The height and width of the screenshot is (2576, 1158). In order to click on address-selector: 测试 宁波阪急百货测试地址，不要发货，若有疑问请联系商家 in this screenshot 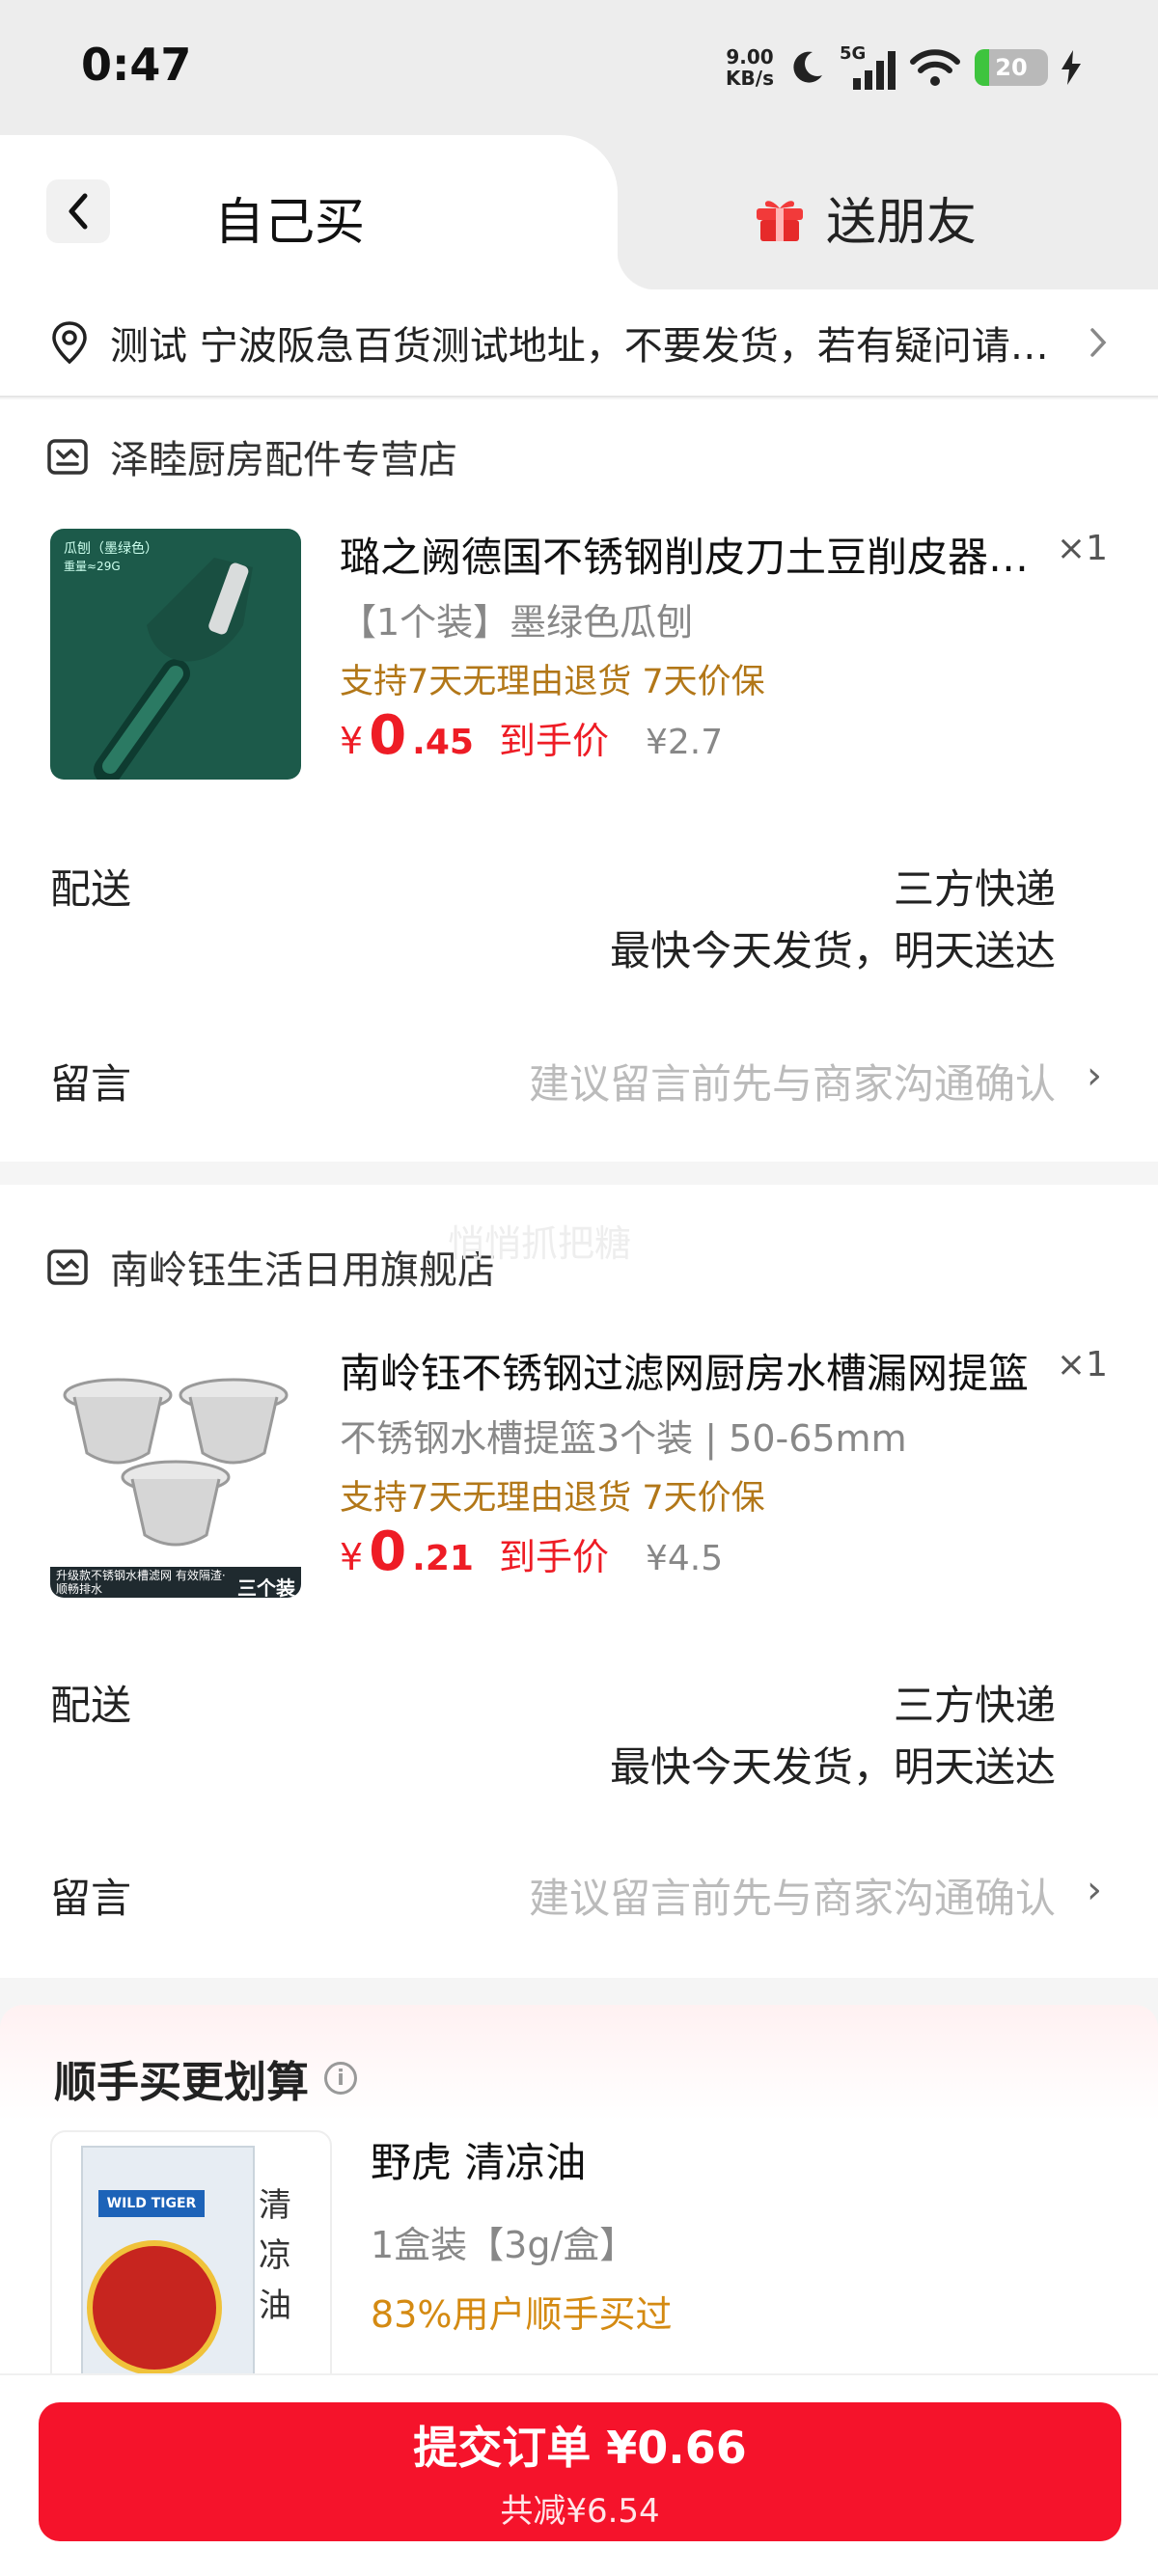, I will do `click(579, 343)`.